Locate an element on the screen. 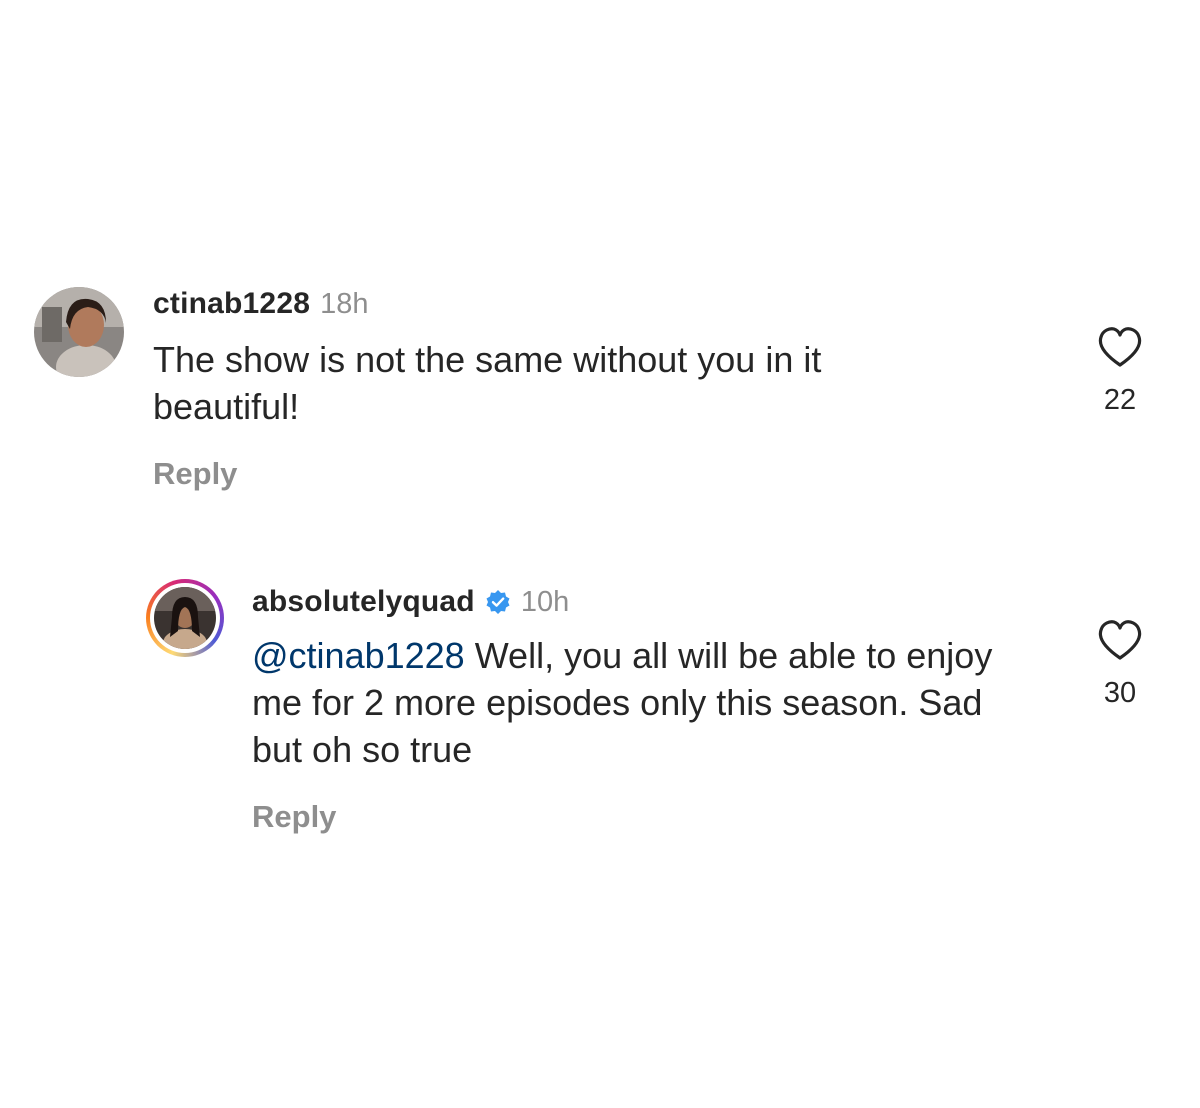 The image size is (1200, 1108). reply-button: Reply is located at coordinates (294, 817).